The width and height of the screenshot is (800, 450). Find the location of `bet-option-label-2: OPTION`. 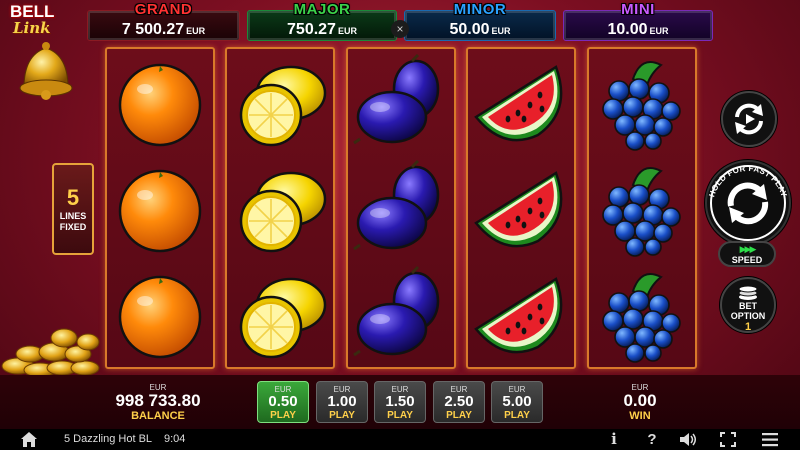

bet-option-label-2: OPTION is located at coordinates (748, 316).